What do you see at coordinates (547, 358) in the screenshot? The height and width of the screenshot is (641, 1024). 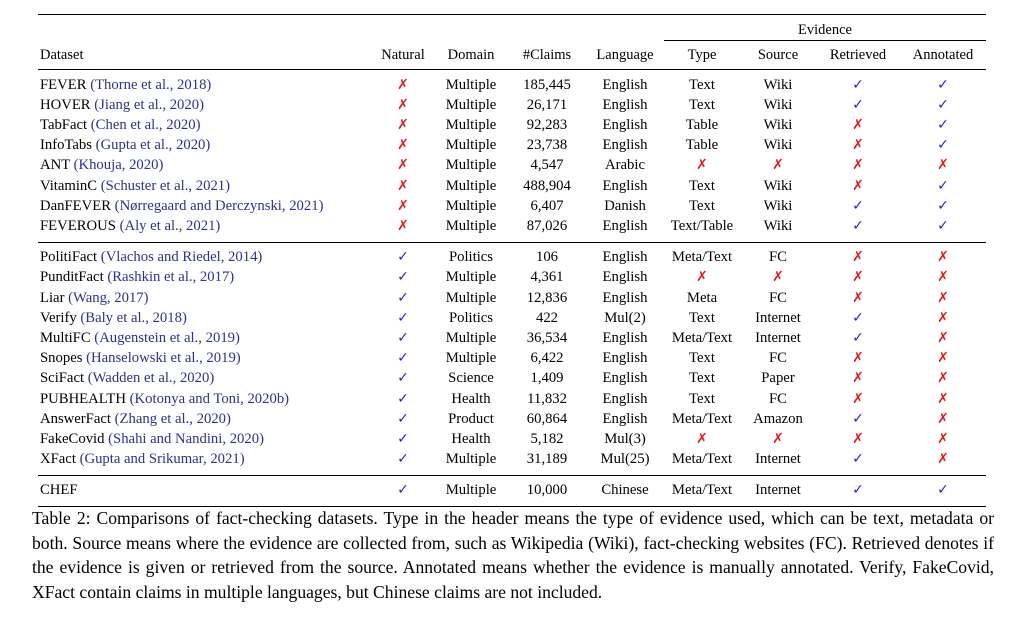 I see `cell-claims: 6,422` at bounding box center [547, 358].